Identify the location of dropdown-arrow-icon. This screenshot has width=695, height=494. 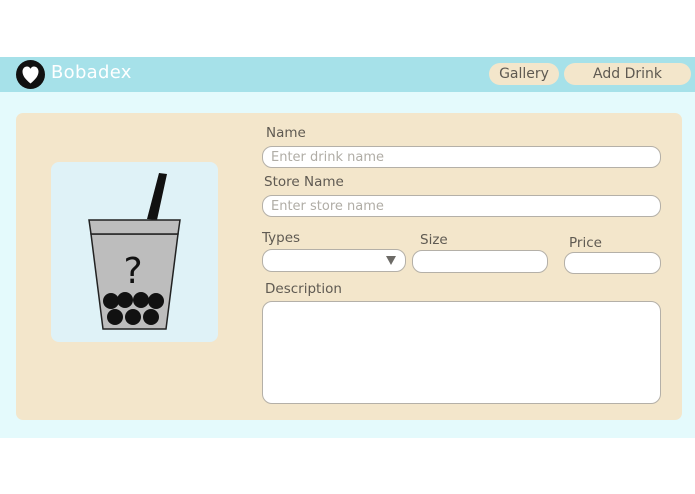
(391, 260).